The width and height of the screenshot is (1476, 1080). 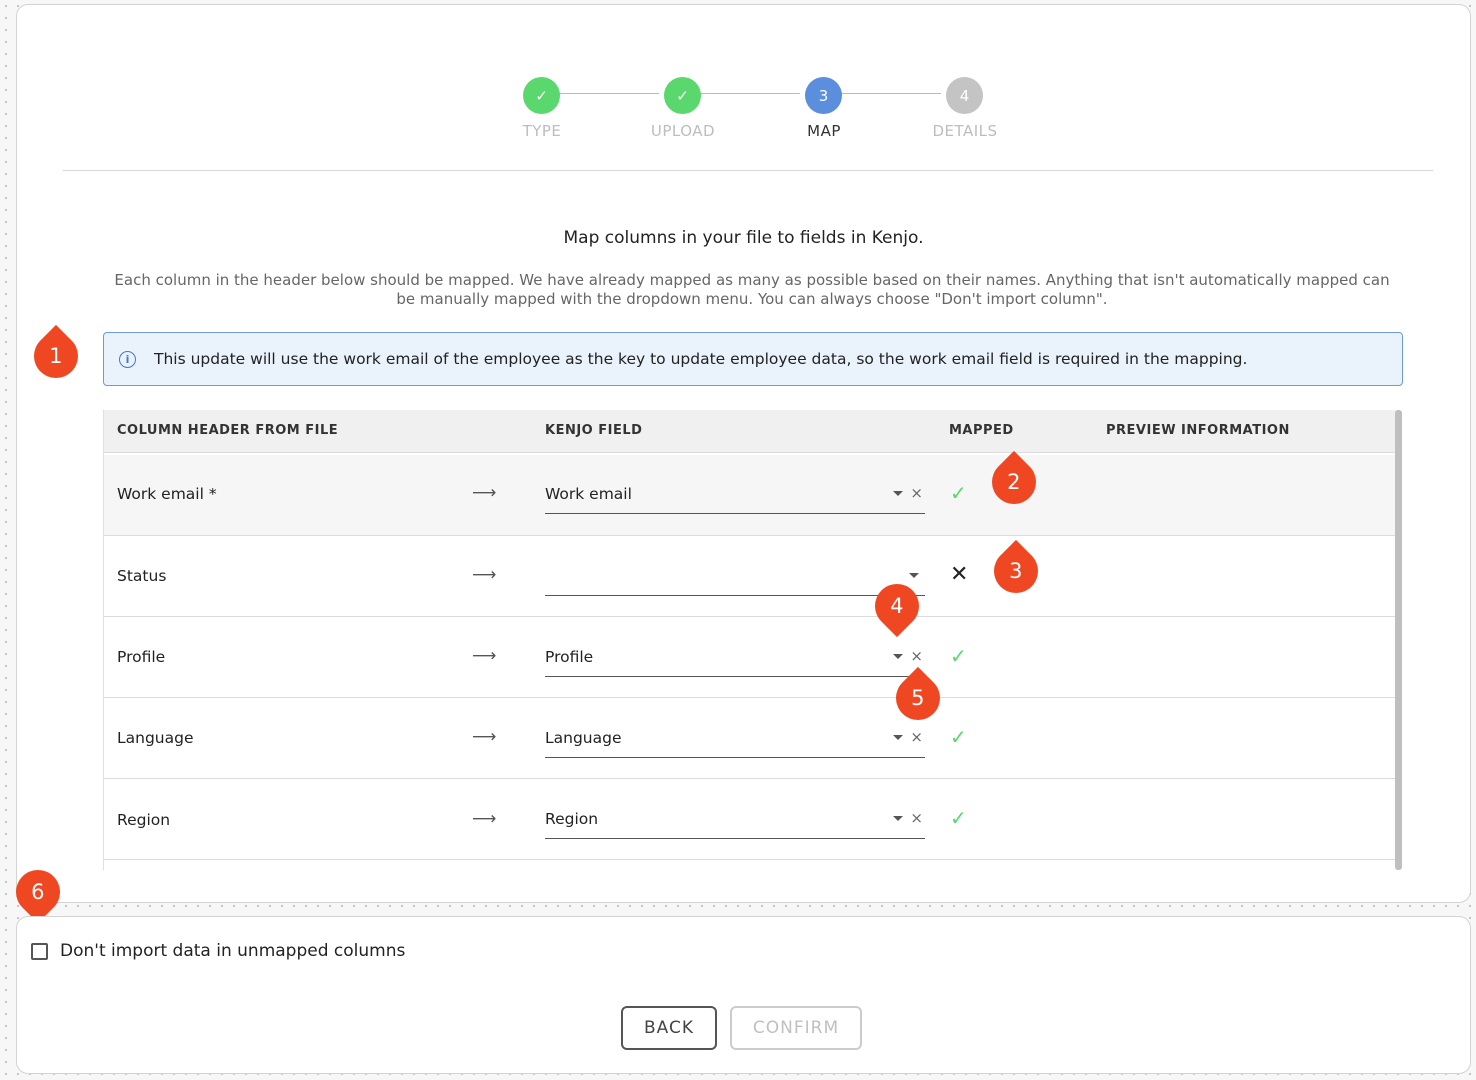 What do you see at coordinates (232, 951) in the screenshot?
I see `unmapped-columns-label: Don't import data in unmapped columns` at bounding box center [232, 951].